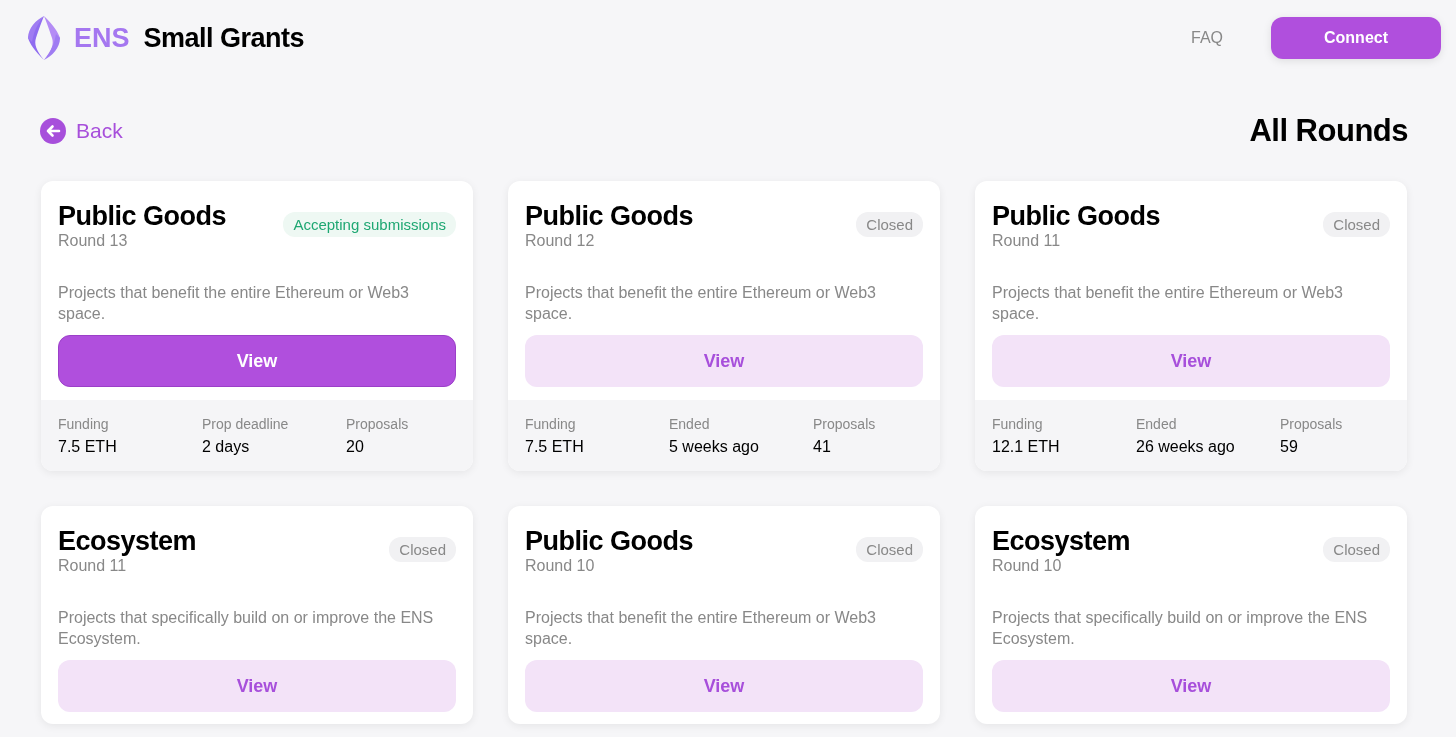  I want to click on connect-button: Connect, so click(1356, 38).